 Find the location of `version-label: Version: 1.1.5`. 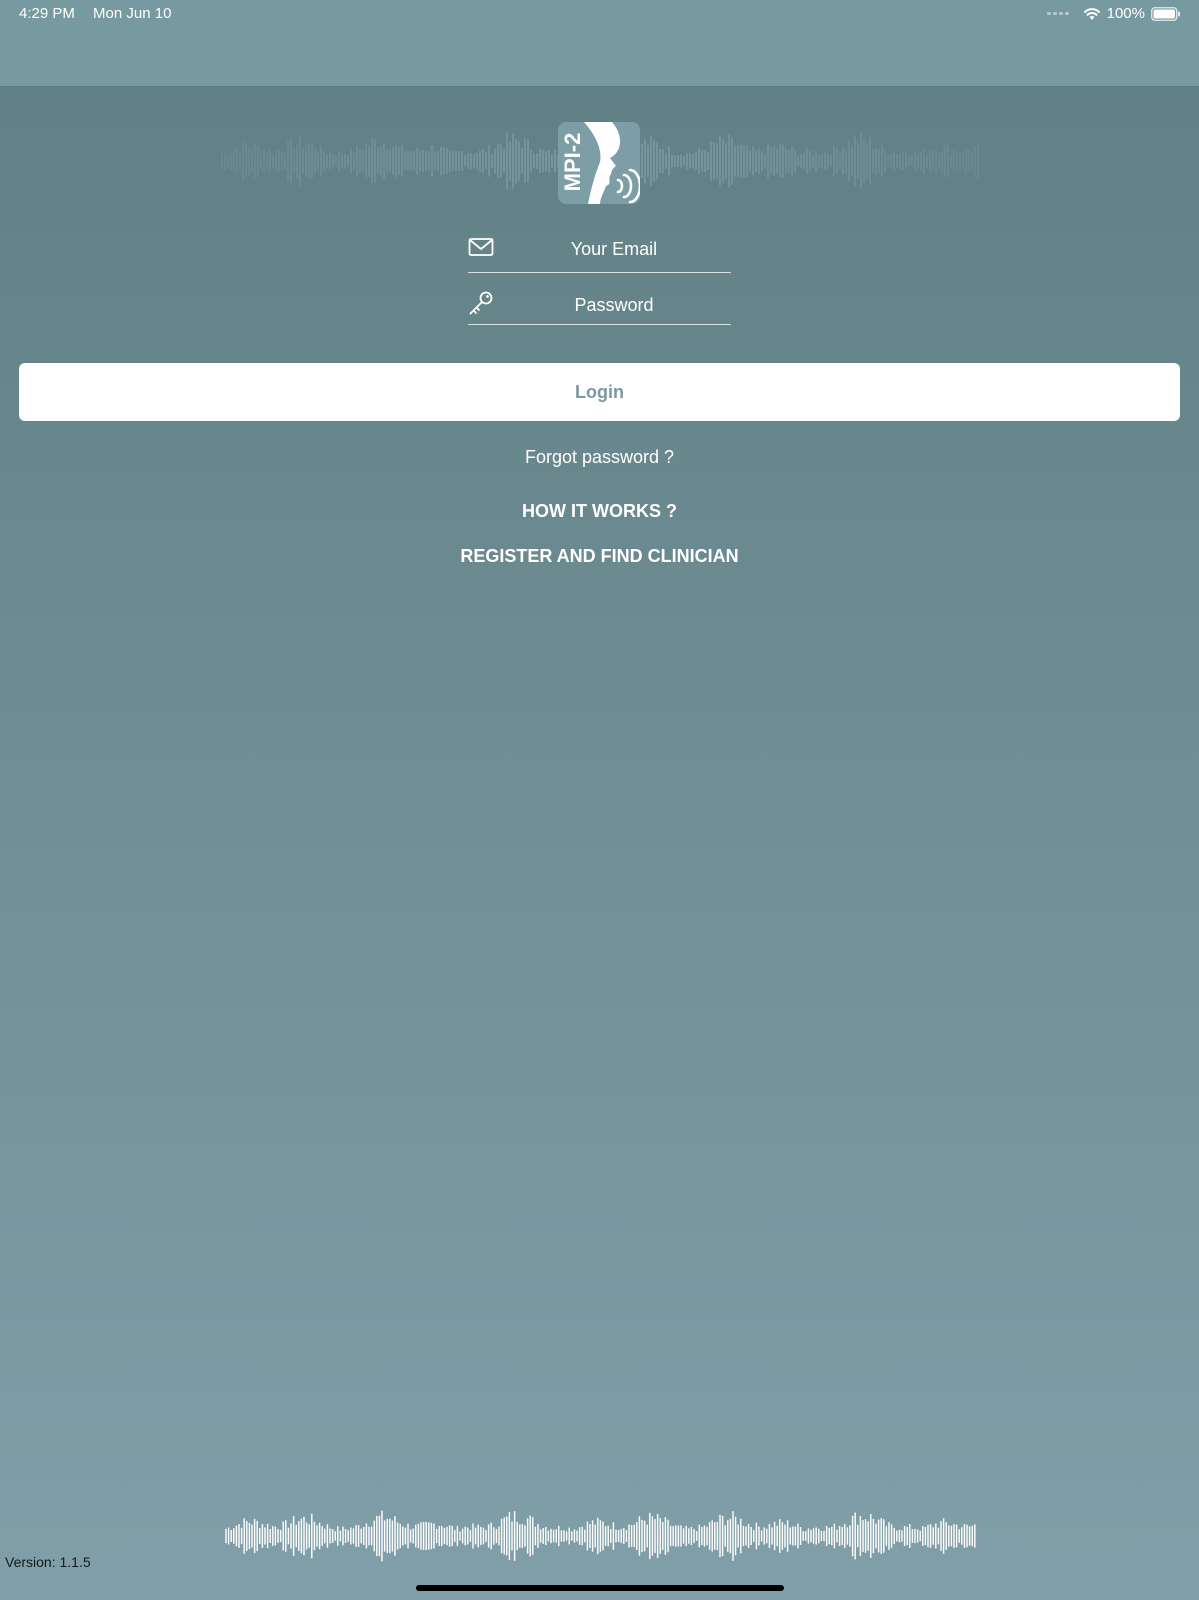

version-label: Version: 1.1.5 is located at coordinates (48, 1562).